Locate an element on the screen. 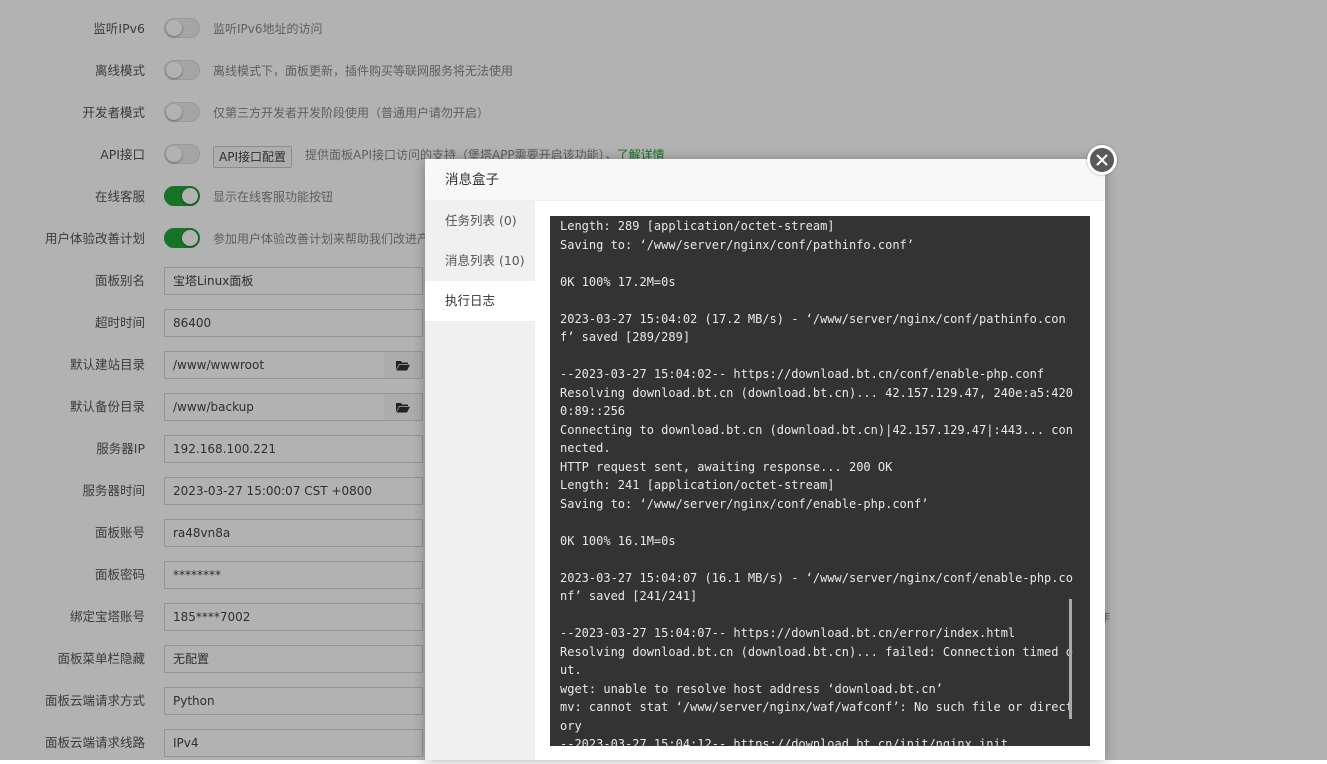 The image size is (1327, 764). dialog-close-button is located at coordinates (1102, 160).